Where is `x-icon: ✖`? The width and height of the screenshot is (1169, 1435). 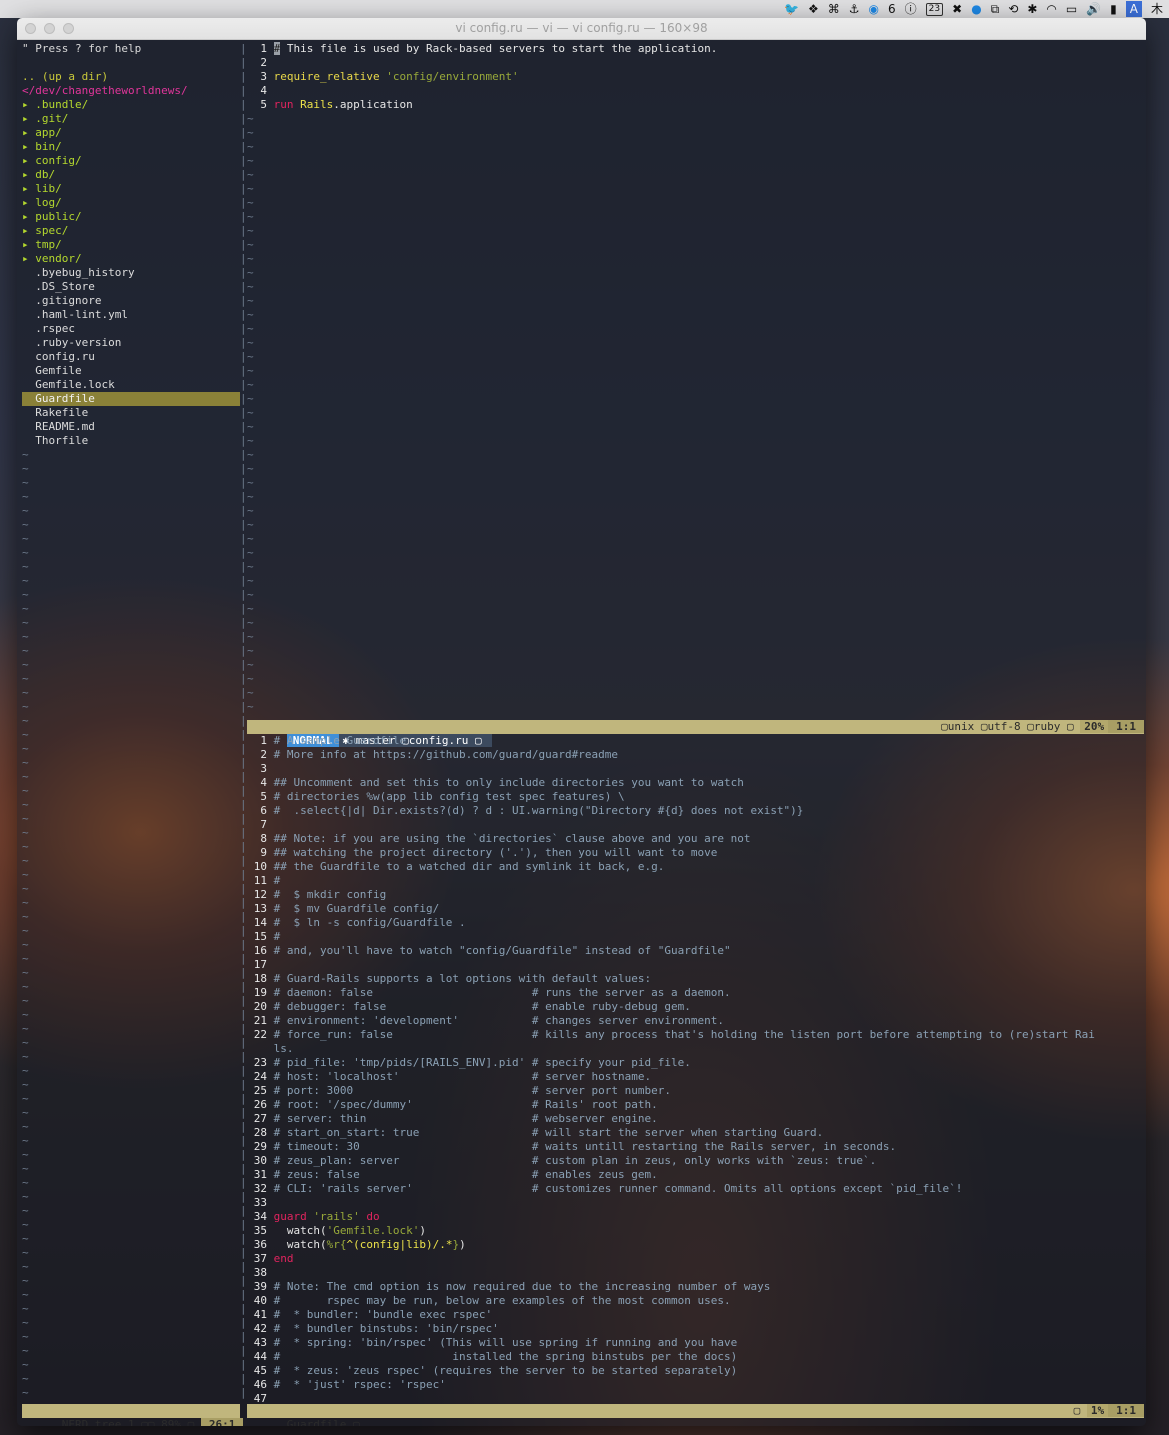
x-icon: ✖ is located at coordinates (957, 9).